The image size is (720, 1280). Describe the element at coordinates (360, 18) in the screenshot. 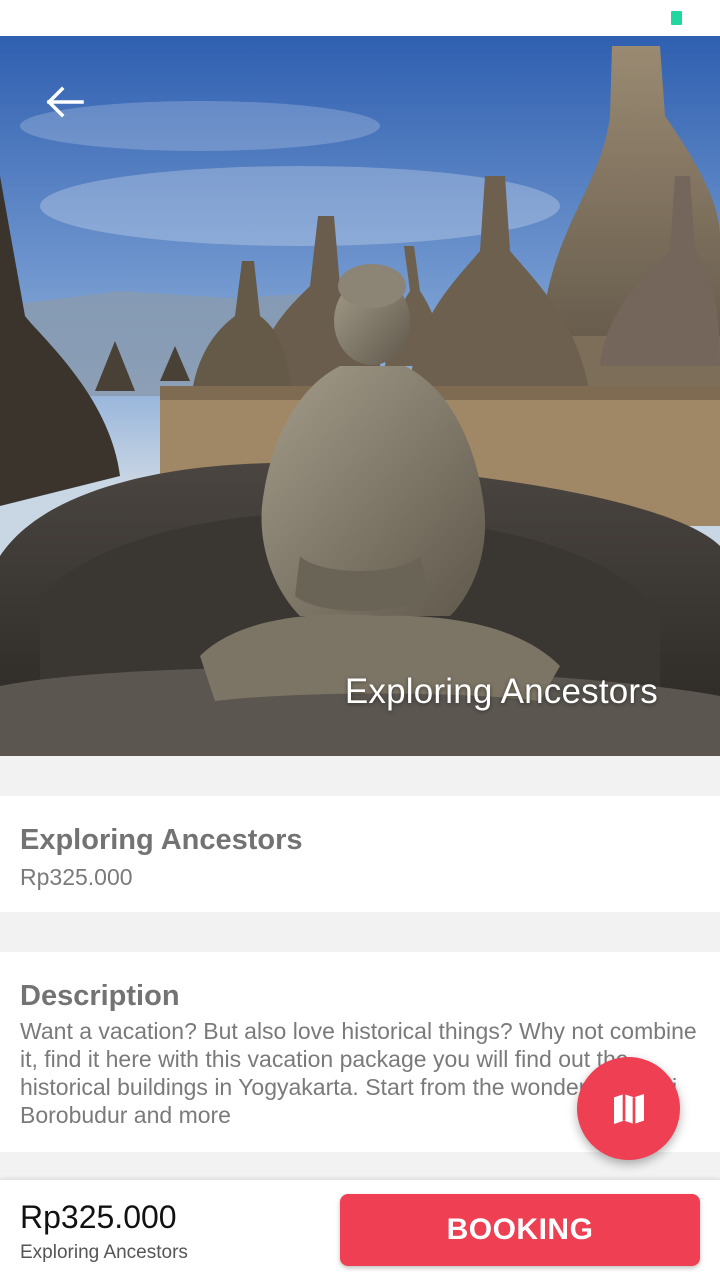

I see `status-bar` at that location.